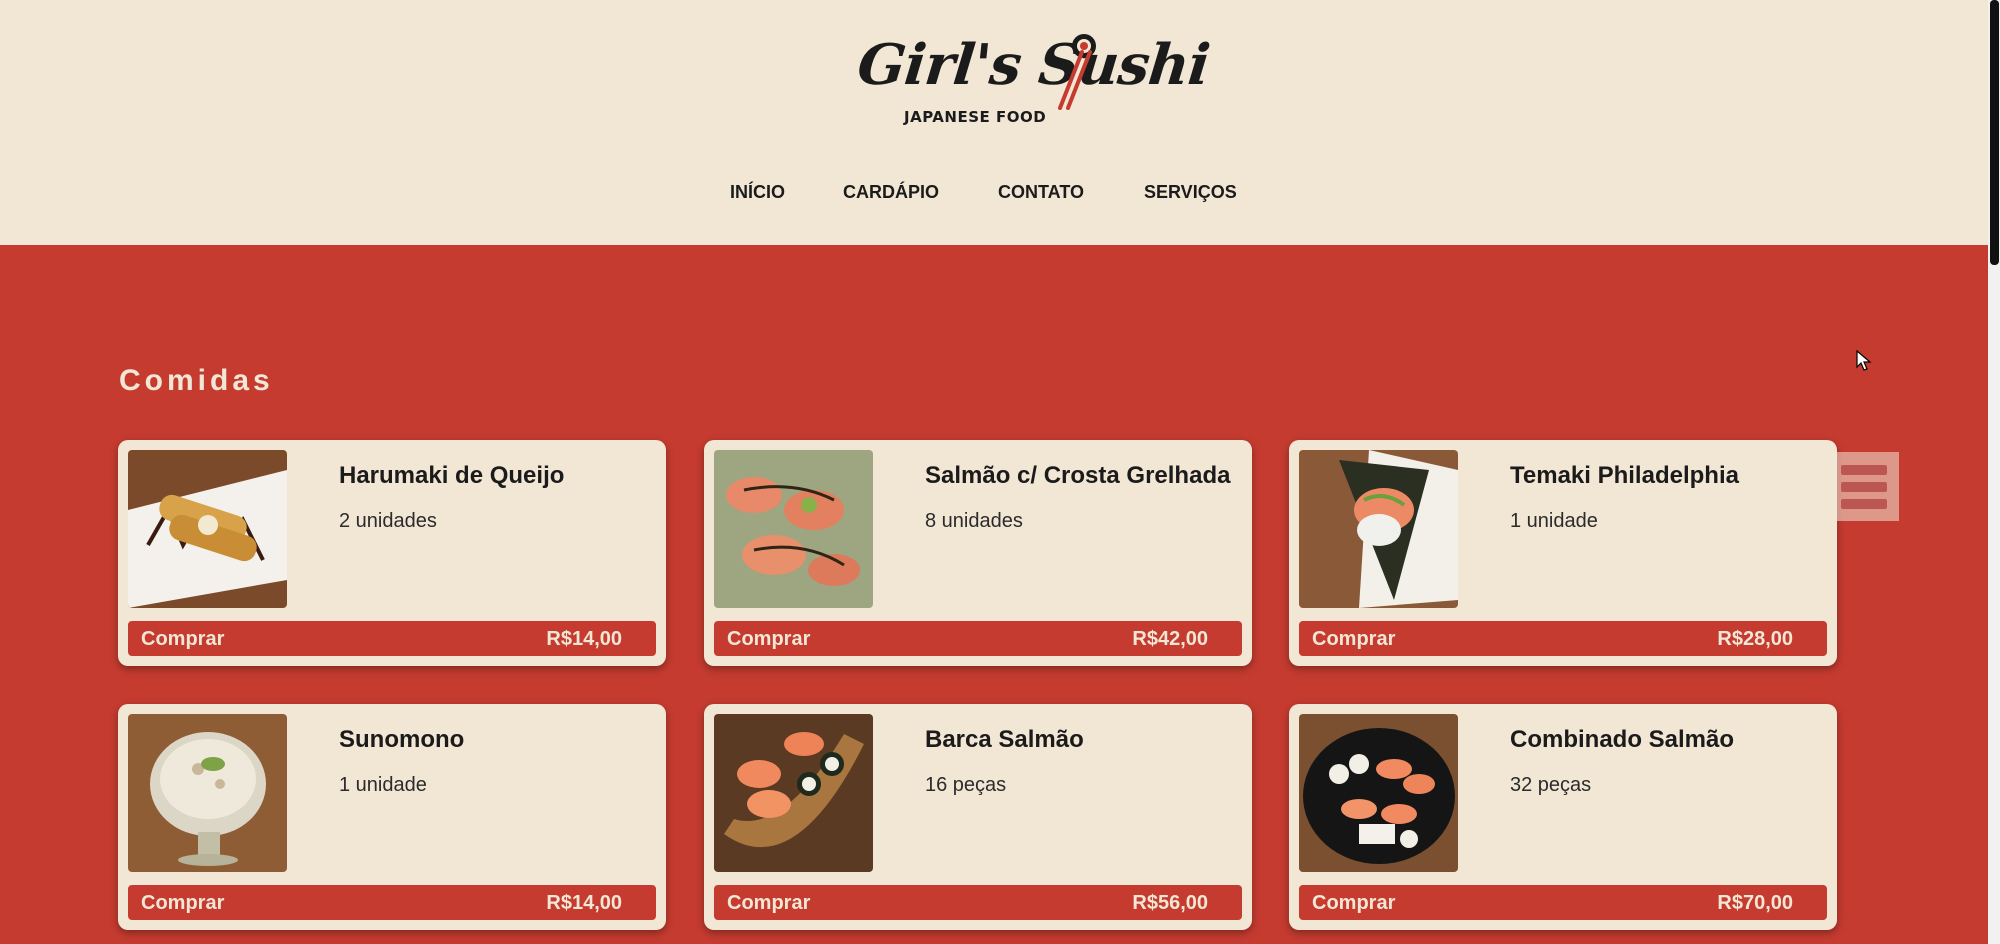 Image resolution: width=2000 pixels, height=944 pixels. What do you see at coordinates (1624, 475) in the screenshot?
I see `product-name: Temaki Philadelphia` at bounding box center [1624, 475].